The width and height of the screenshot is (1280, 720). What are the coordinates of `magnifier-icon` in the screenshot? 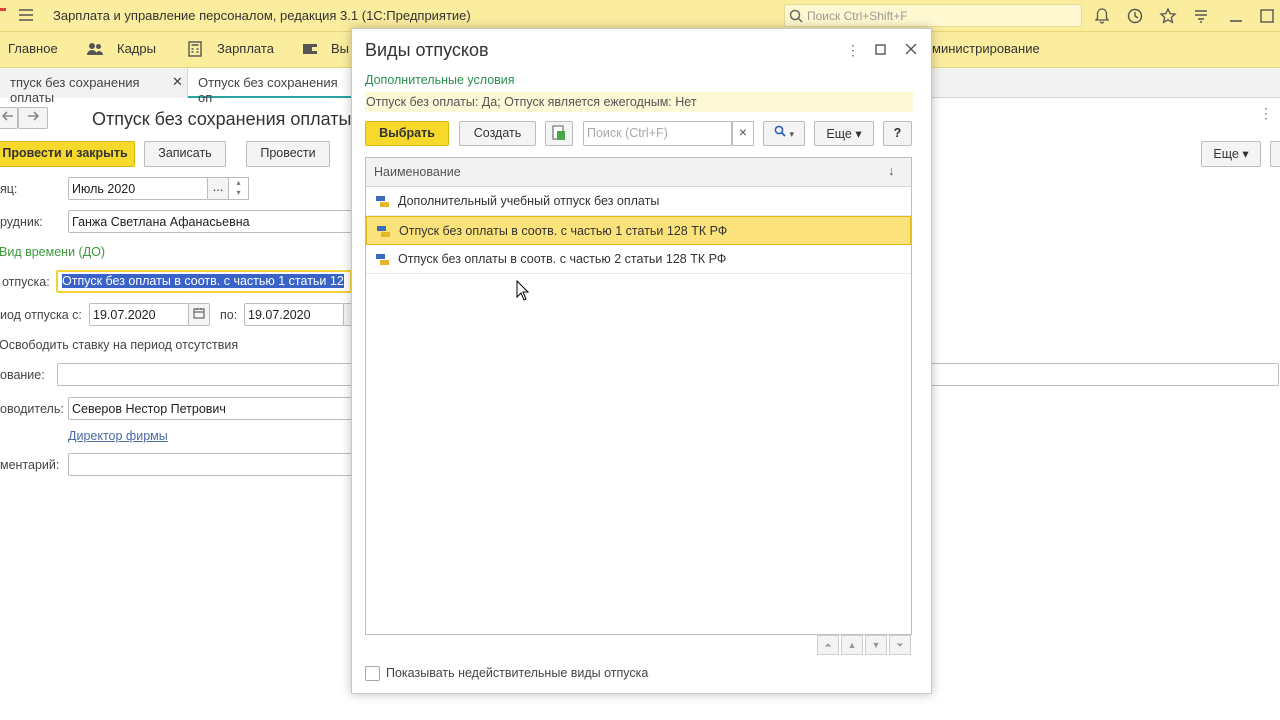 It's located at (780, 131).